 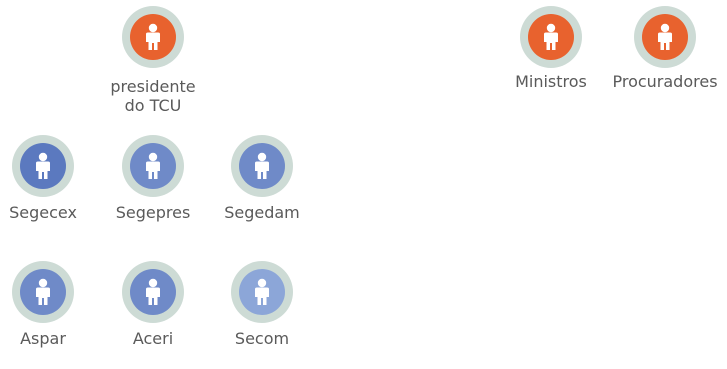 I want to click on node-procuradores: Procuradores, so click(x=663, y=59).